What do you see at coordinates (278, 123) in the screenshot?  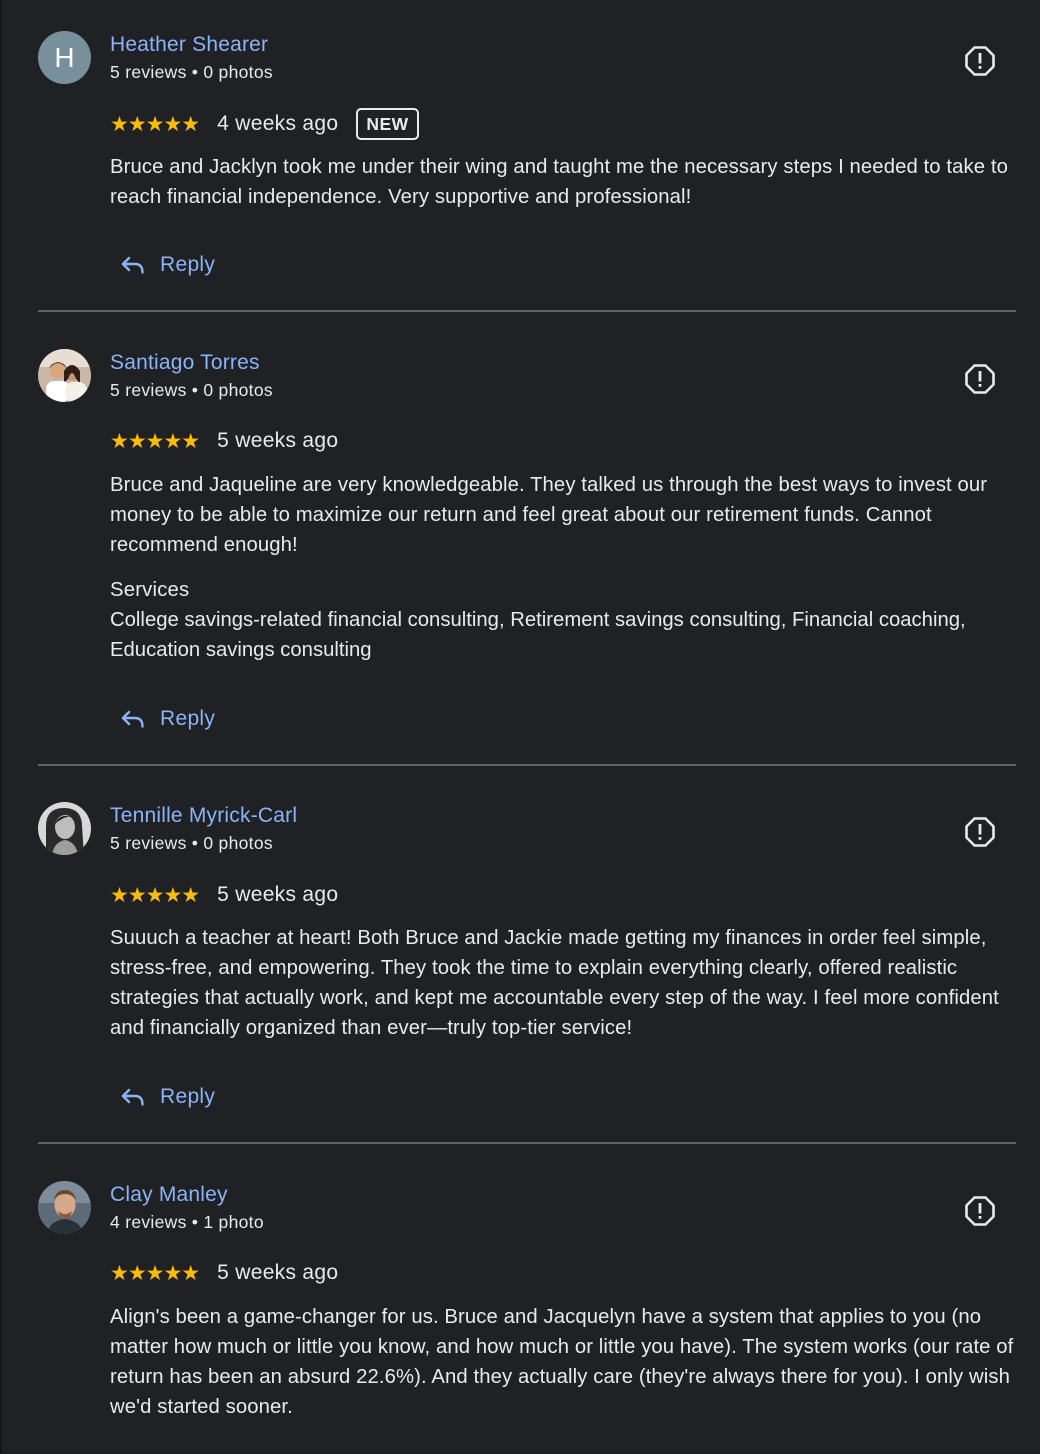 I see `review-date: 4 weeks ago` at bounding box center [278, 123].